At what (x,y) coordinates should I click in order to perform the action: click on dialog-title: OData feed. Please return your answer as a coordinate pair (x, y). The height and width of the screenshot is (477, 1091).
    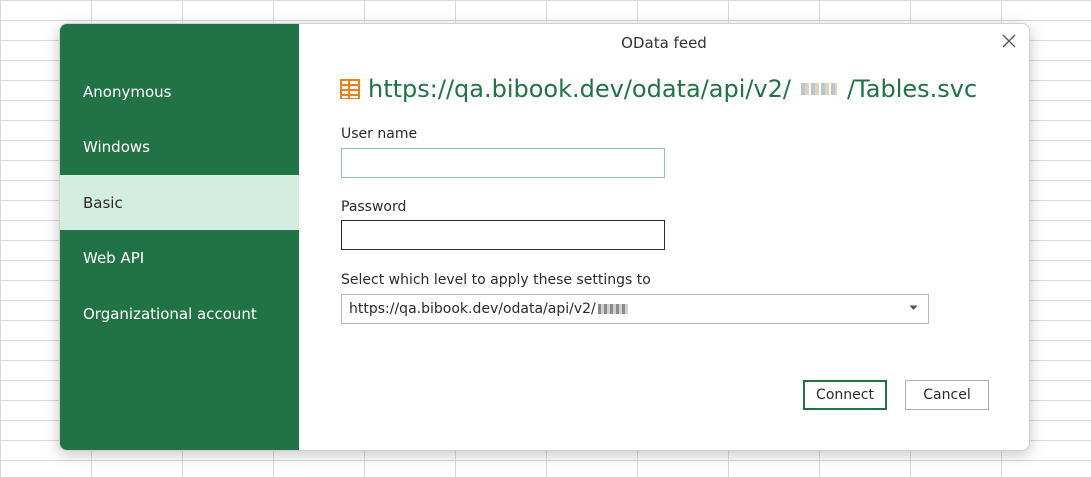
    Looking at the image, I should click on (664, 43).